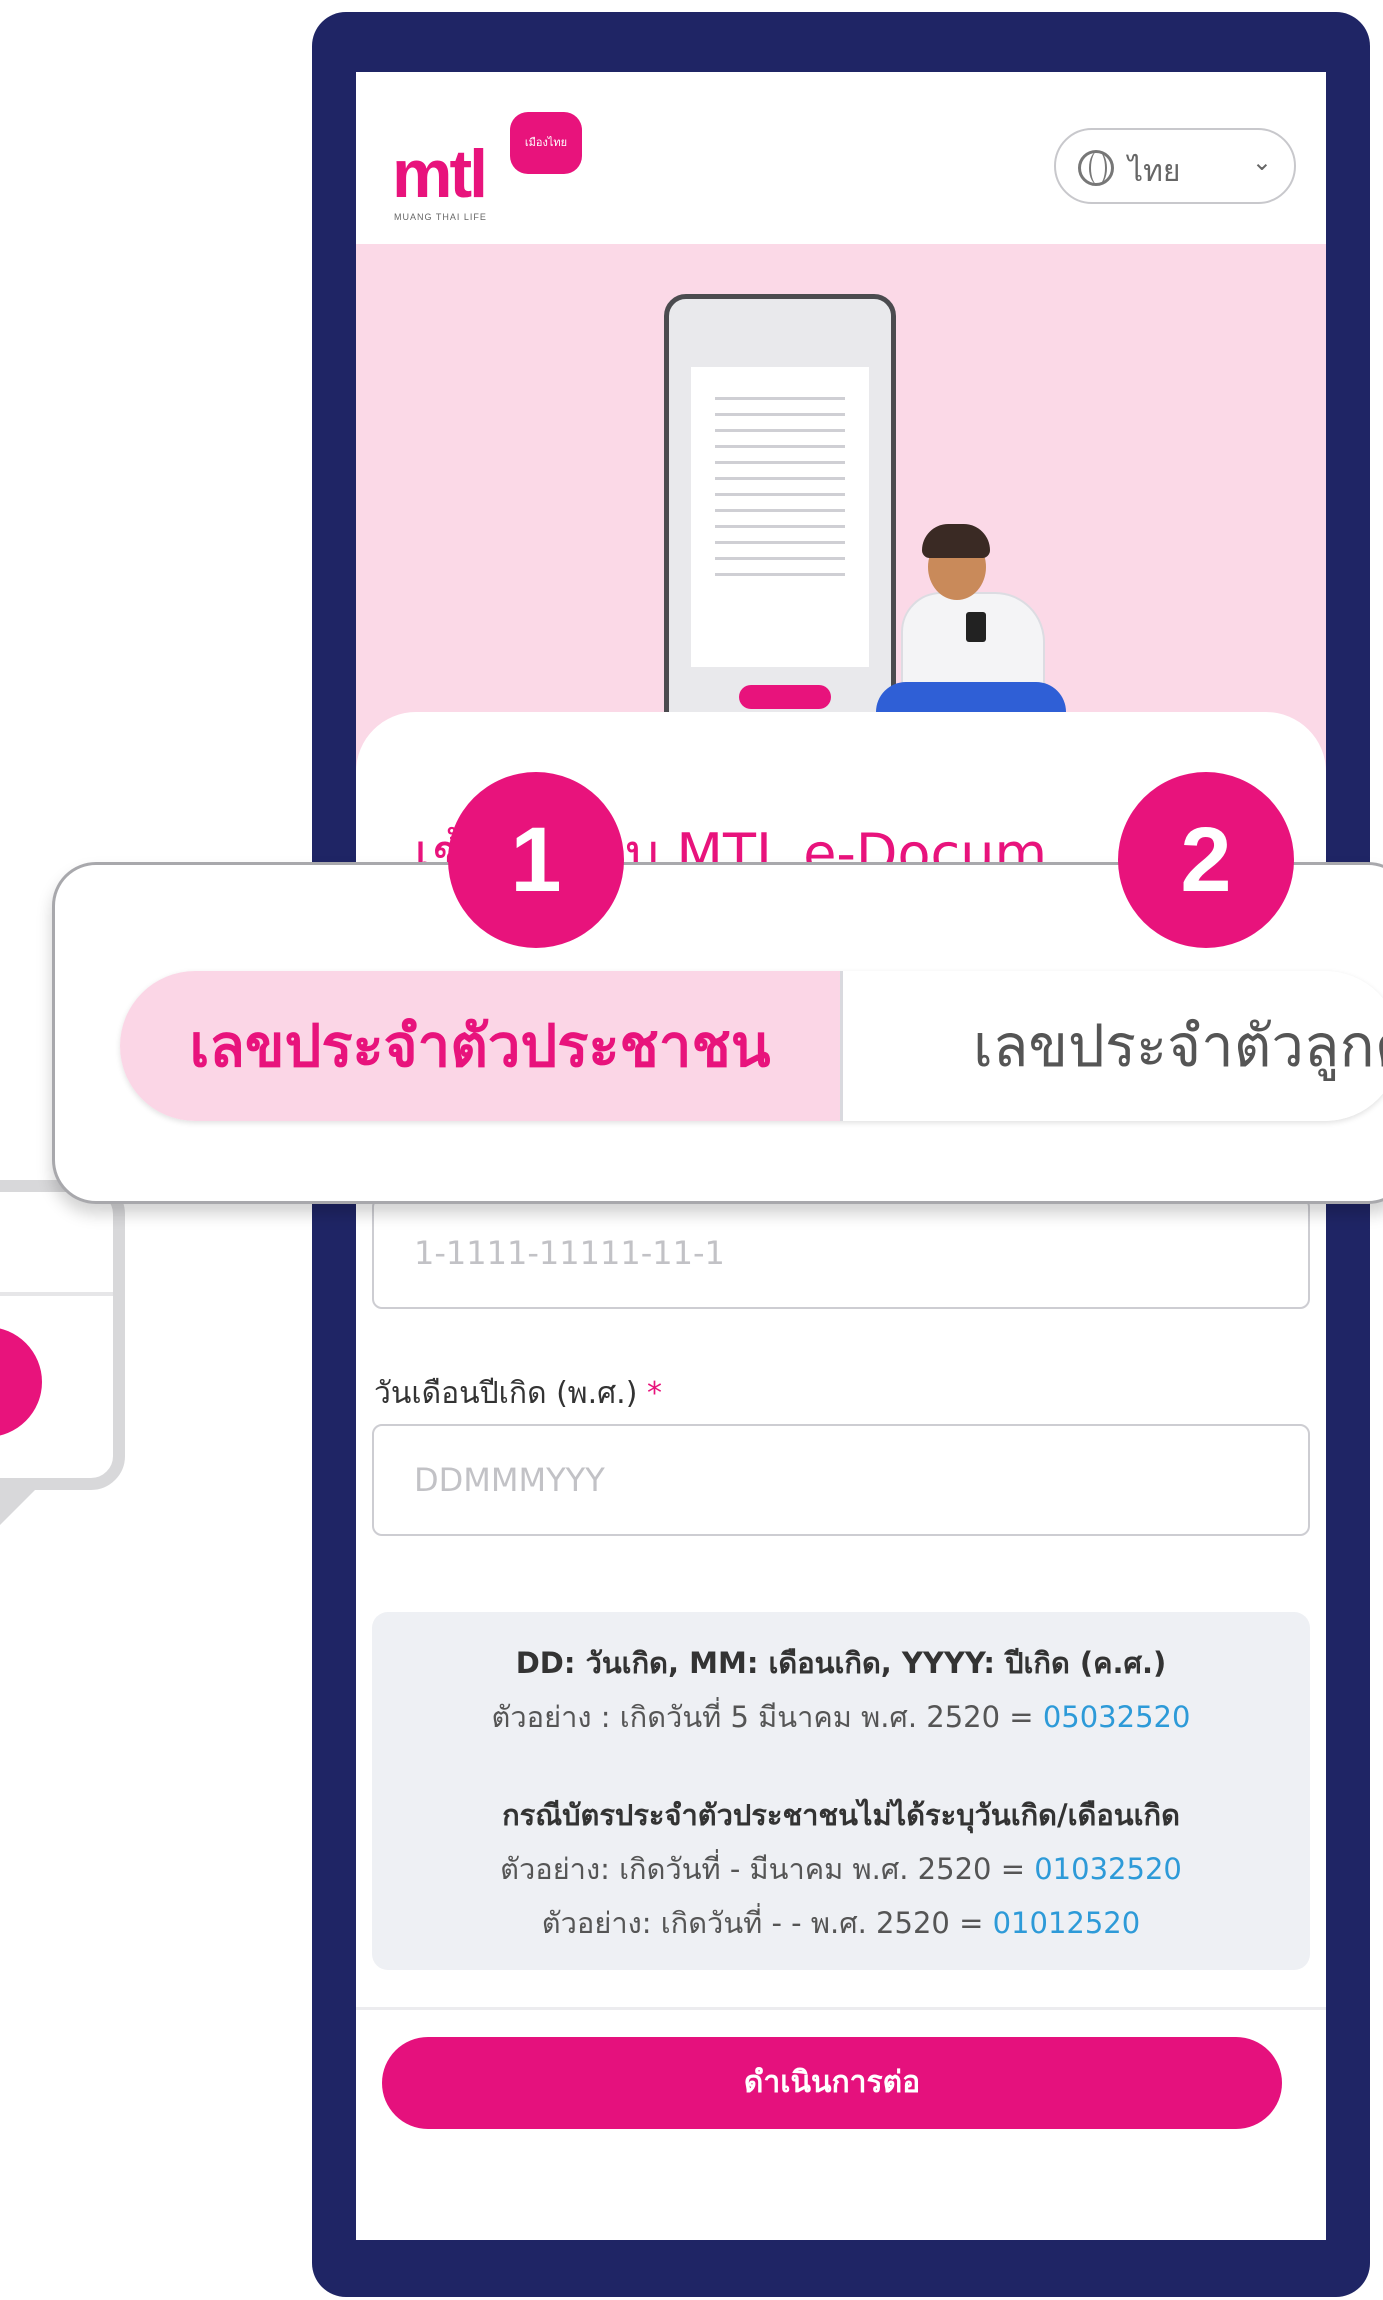  I want to click on tab-citizen-id: เลขประจำตัวประชาชน, so click(480, 1046).